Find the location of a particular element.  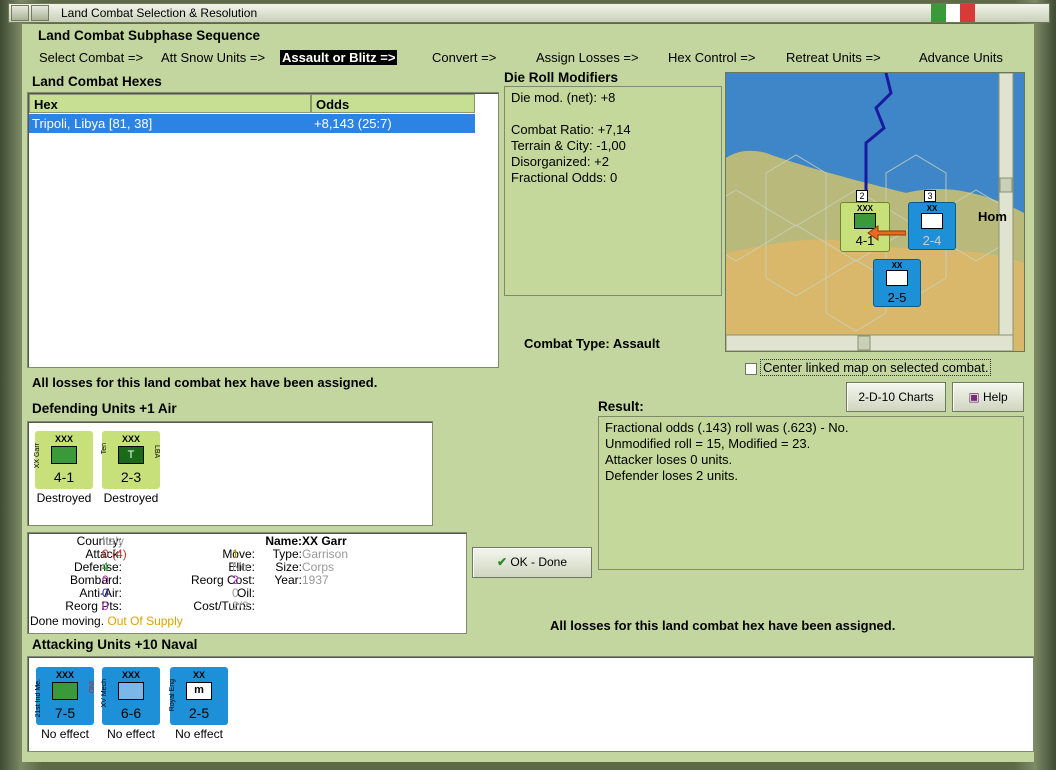

step-retreat-units: Retreat Units => is located at coordinates (833, 57).